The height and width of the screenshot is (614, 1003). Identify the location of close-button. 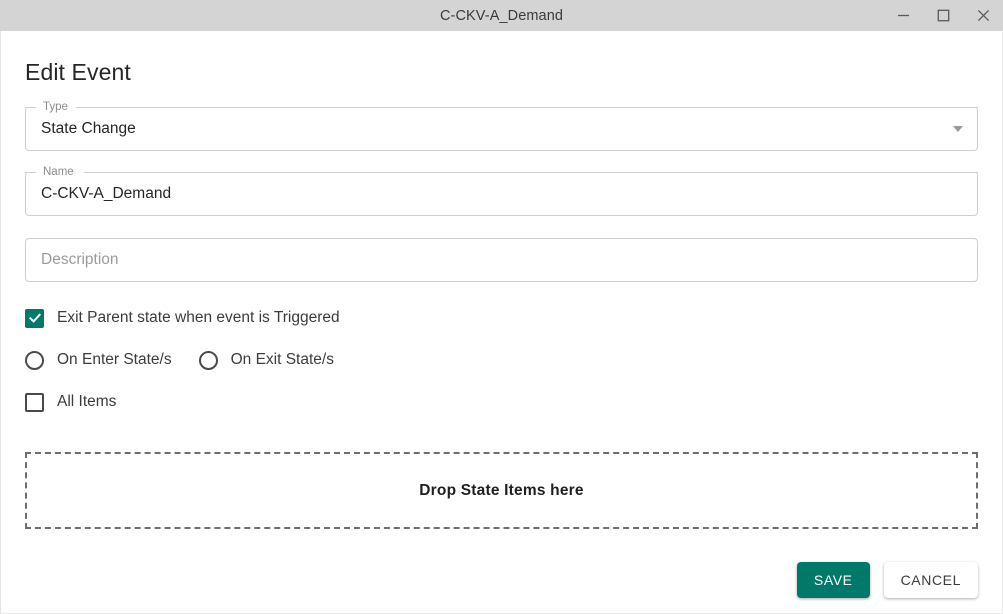
(983, 15).